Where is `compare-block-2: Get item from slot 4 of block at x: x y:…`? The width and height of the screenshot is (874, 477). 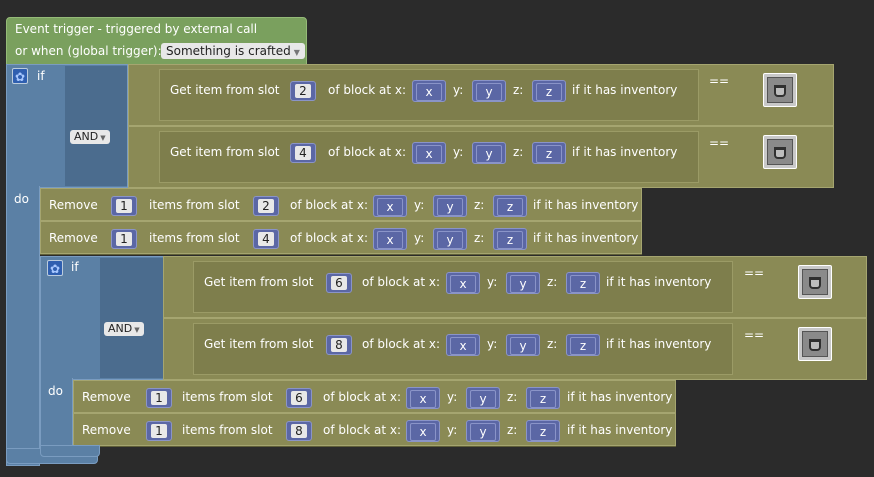 compare-block-2: Get item from slot 4 of block at x: x y:… is located at coordinates (481, 157).